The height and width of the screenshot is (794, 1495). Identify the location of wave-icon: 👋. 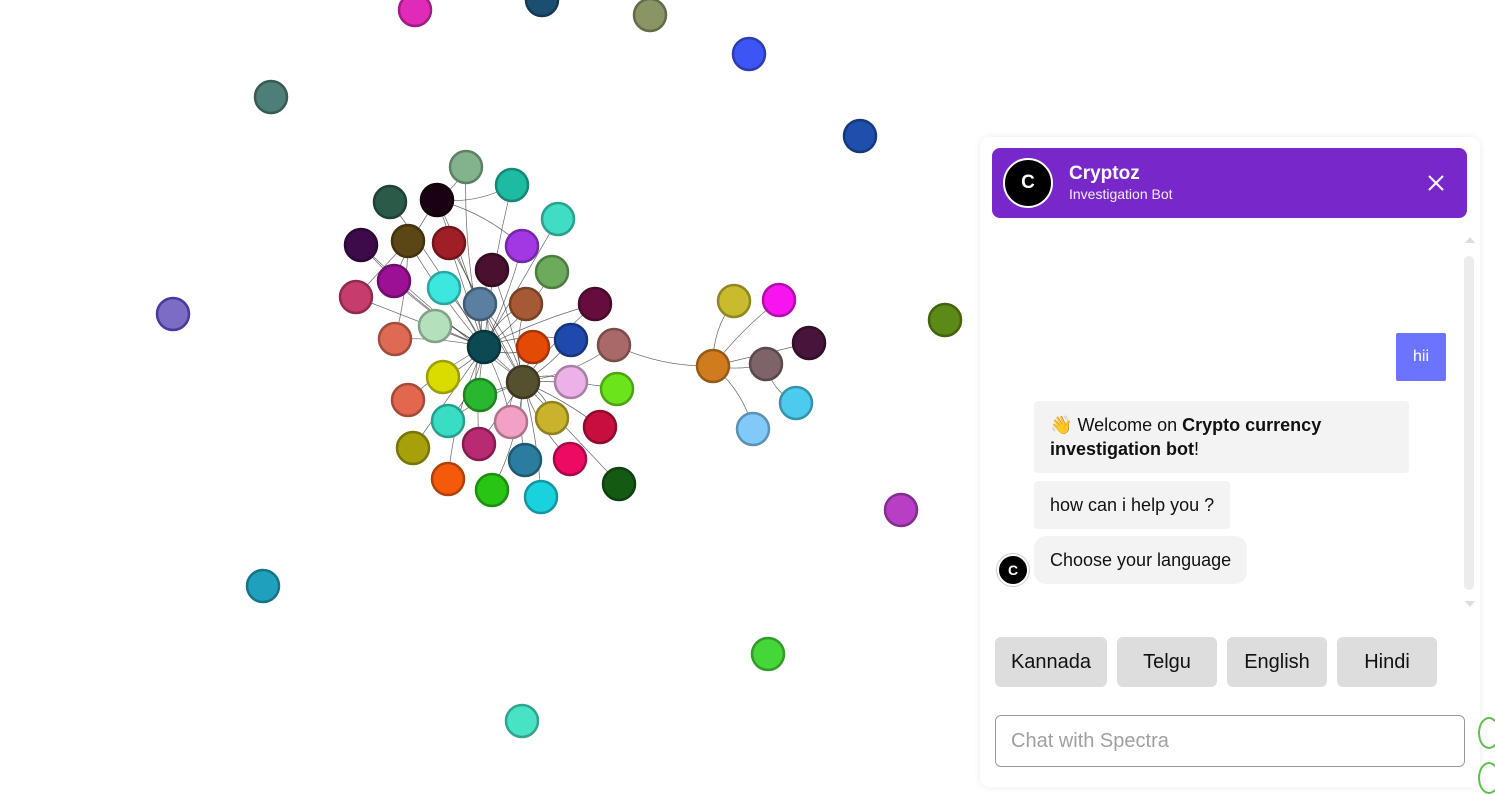
(1061, 425).